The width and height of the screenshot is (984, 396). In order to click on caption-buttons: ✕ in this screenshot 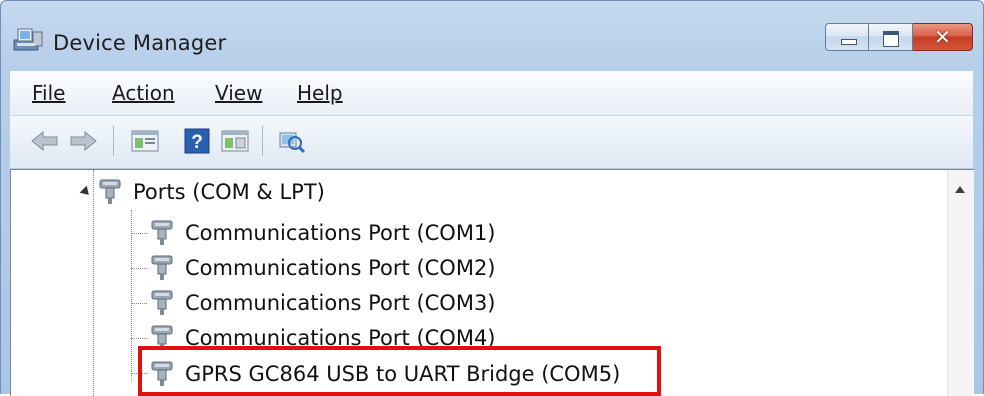, I will do `click(899, 38)`.